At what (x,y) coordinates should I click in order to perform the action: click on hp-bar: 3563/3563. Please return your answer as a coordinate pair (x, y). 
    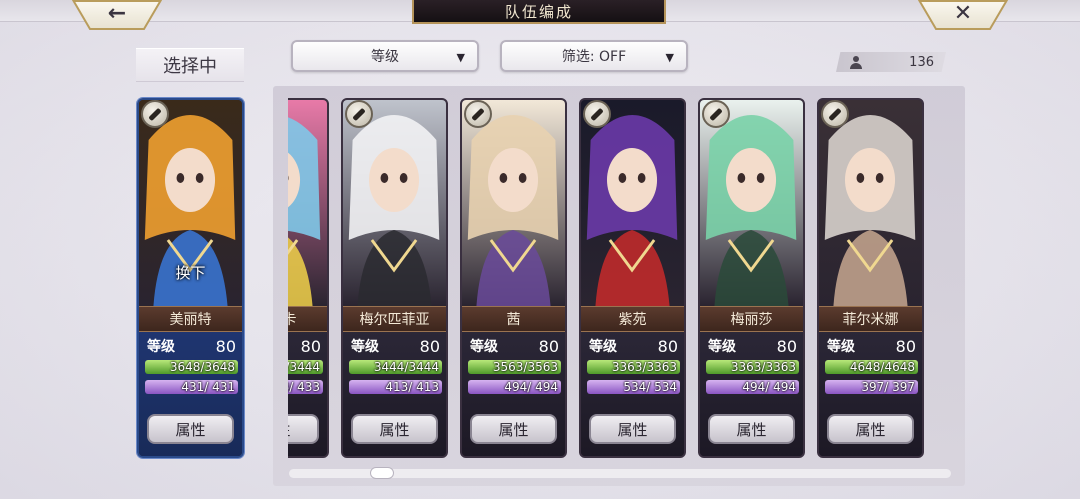
    Looking at the image, I should click on (514, 367).